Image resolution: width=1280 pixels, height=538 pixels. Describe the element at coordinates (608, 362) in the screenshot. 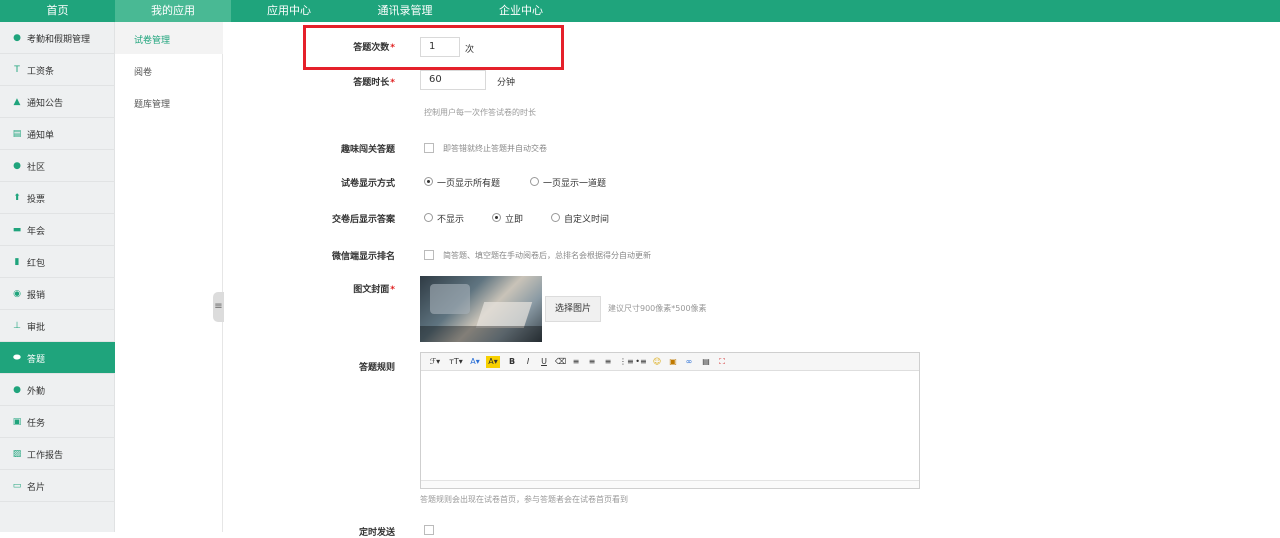

I see `align-right-icon: ≡` at that location.